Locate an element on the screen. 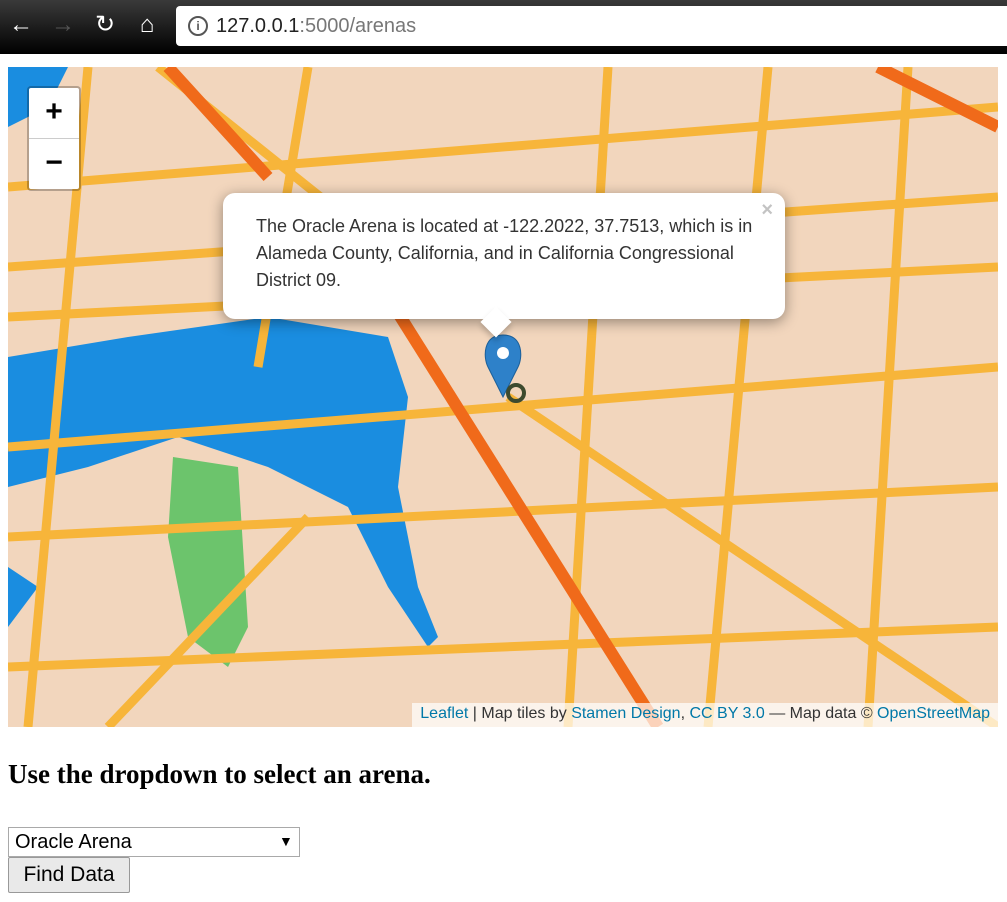  reload-icon: ↻ is located at coordinates (105, 25).